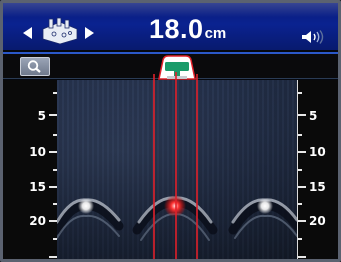 The height and width of the screenshot is (262, 341). Describe the element at coordinates (215, 33) in the screenshot. I see `depth-unit: cm` at that location.